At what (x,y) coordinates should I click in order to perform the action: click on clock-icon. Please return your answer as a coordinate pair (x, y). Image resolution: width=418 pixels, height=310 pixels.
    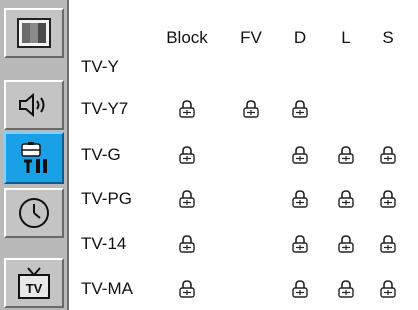
    Looking at the image, I should click on (34, 213).